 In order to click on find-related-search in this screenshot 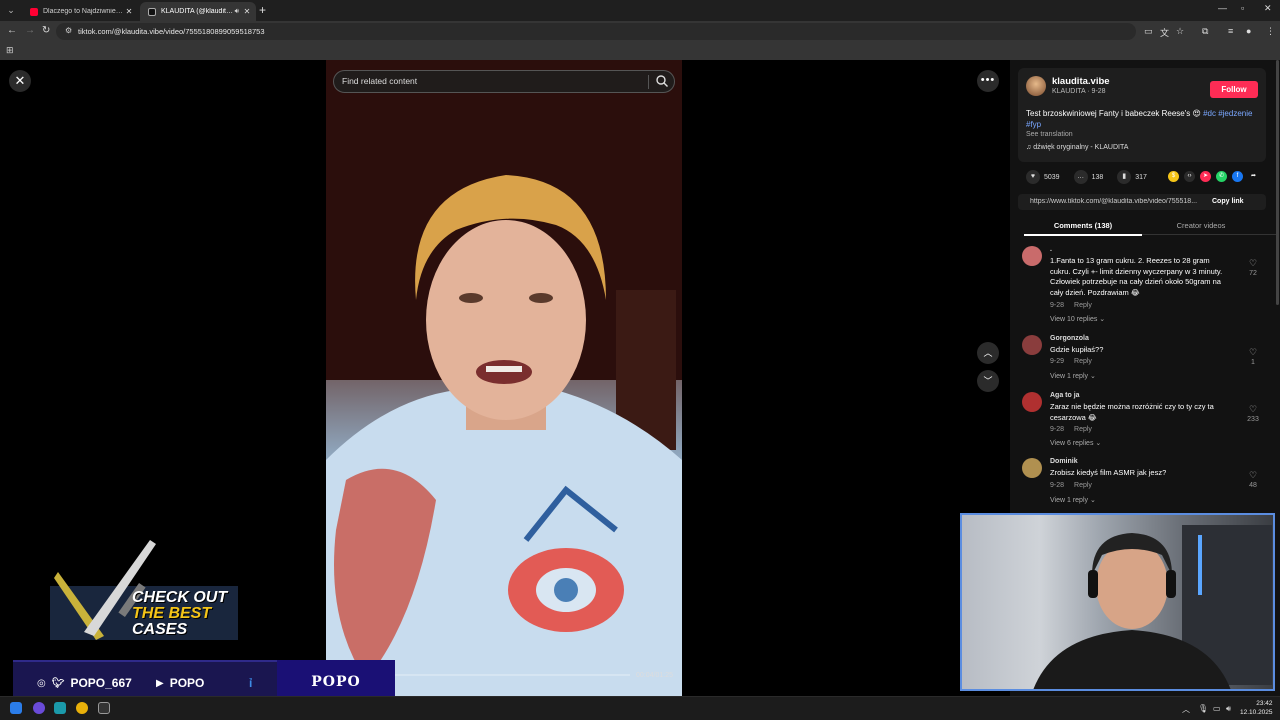, I will do `click(504, 81)`.